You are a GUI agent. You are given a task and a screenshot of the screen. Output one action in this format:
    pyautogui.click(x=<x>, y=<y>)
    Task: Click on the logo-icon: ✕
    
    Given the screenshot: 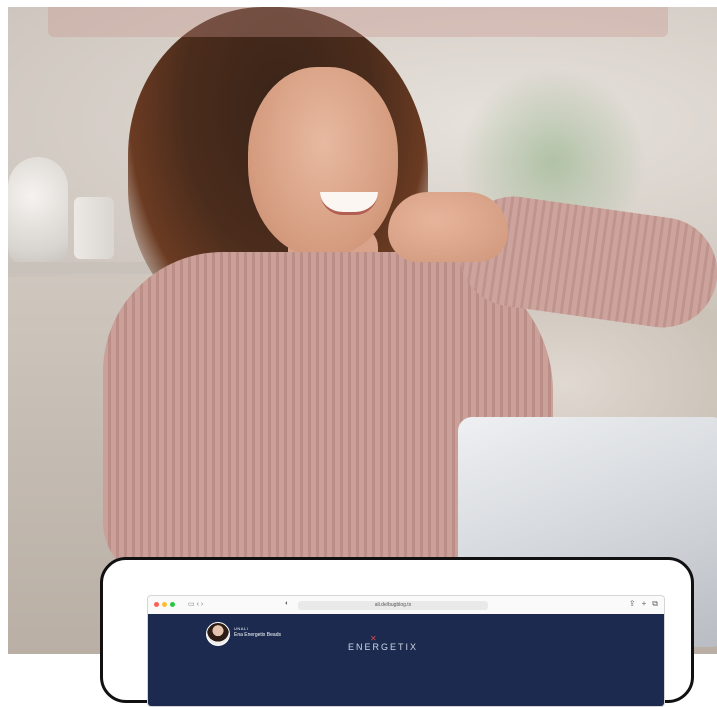 What is the action you would take?
    pyautogui.click(x=373, y=638)
    